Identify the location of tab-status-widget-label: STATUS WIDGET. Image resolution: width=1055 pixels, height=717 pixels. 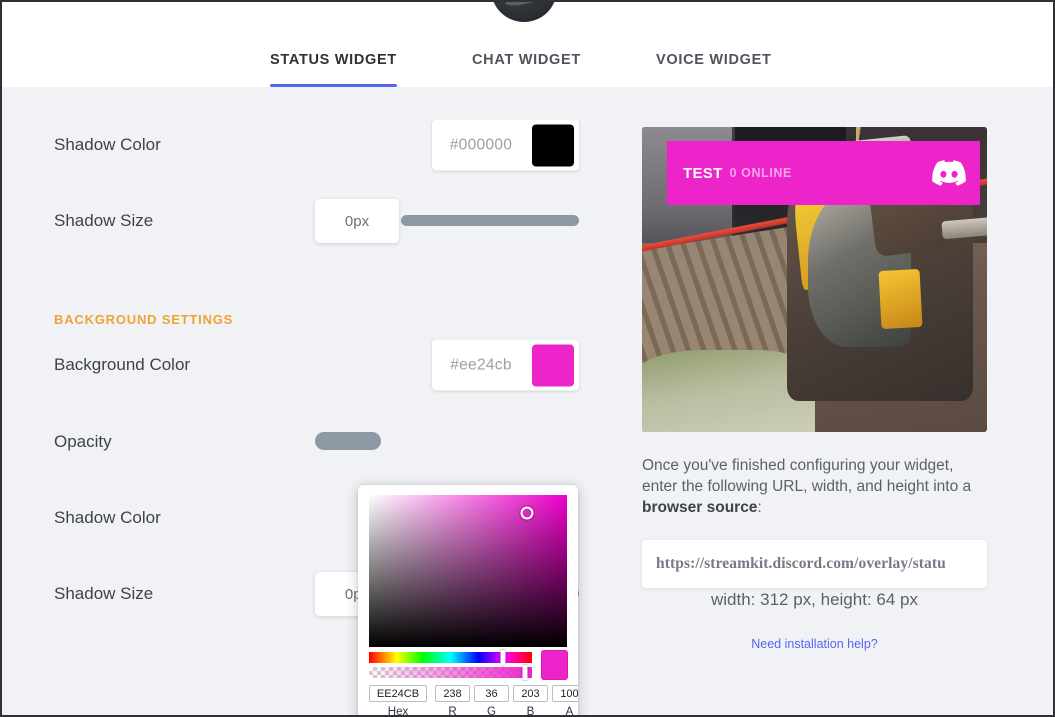
(333, 60).